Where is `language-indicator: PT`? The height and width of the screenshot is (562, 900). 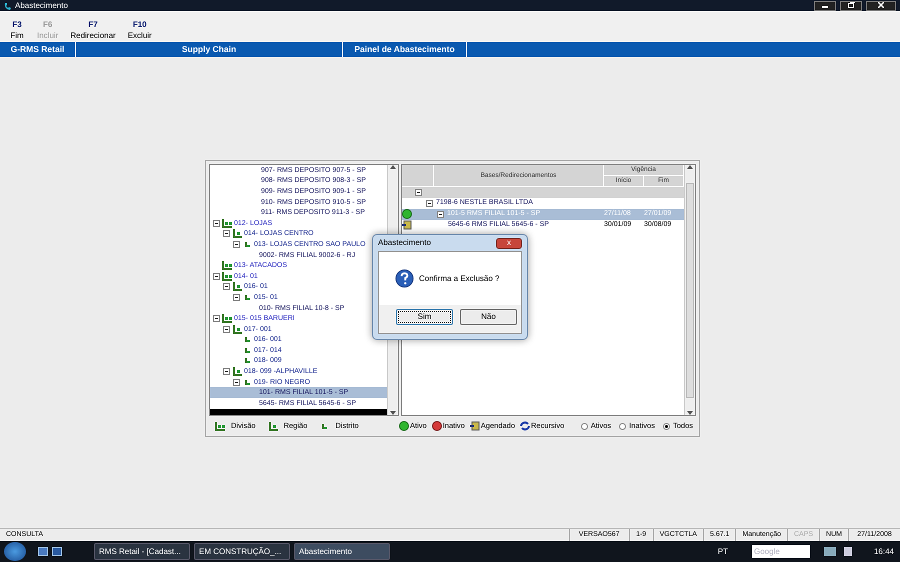
language-indicator: PT is located at coordinates (723, 552).